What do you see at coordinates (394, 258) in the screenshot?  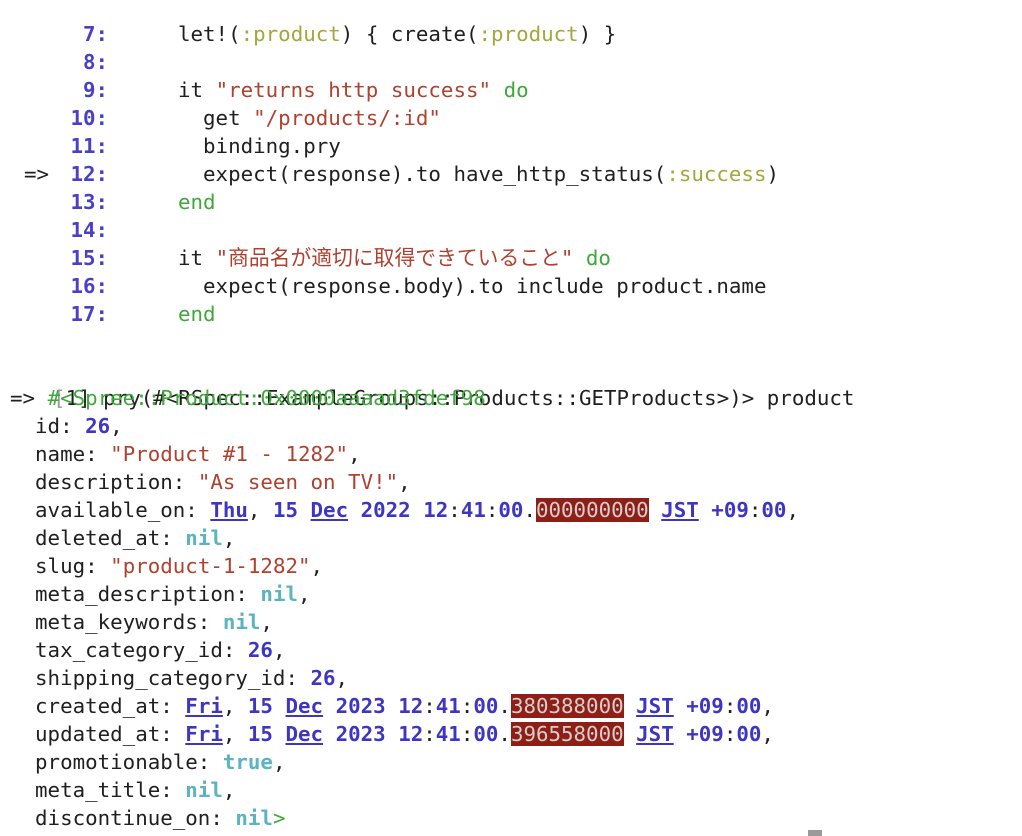 I see `code-token: "商品名が適切に取得できていること"` at bounding box center [394, 258].